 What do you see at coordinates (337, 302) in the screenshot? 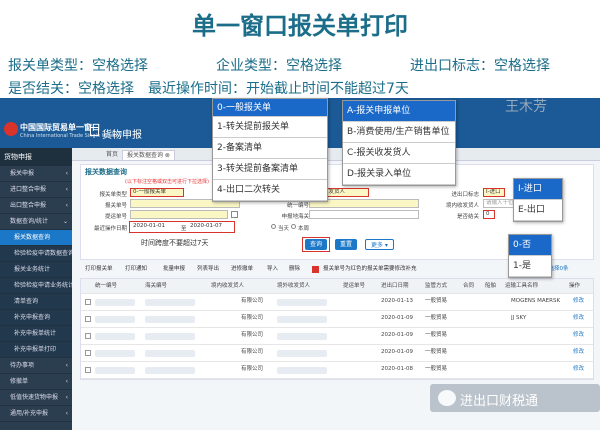
I see `table-row: 有限公司 2020-01-13 一般贸易 MOGENS MAERSK 修改` at bounding box center [337, 302].